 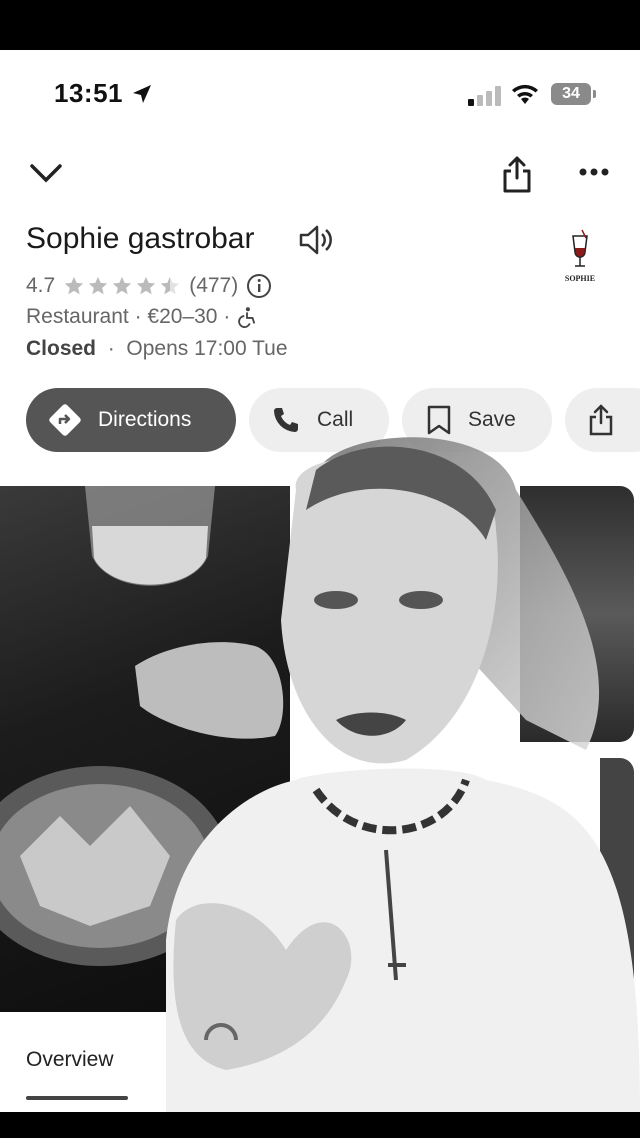 I want to click on share-icon, so click(x=517, y=174).